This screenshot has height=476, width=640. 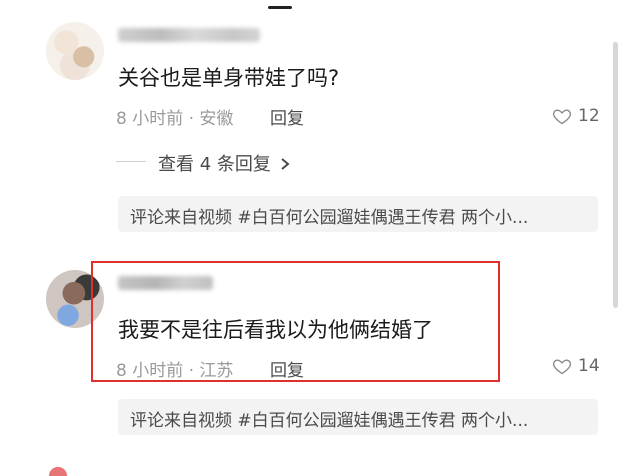 I want to click on view-replies-link: 查看 4 条回复, so click(x=224, y=163).